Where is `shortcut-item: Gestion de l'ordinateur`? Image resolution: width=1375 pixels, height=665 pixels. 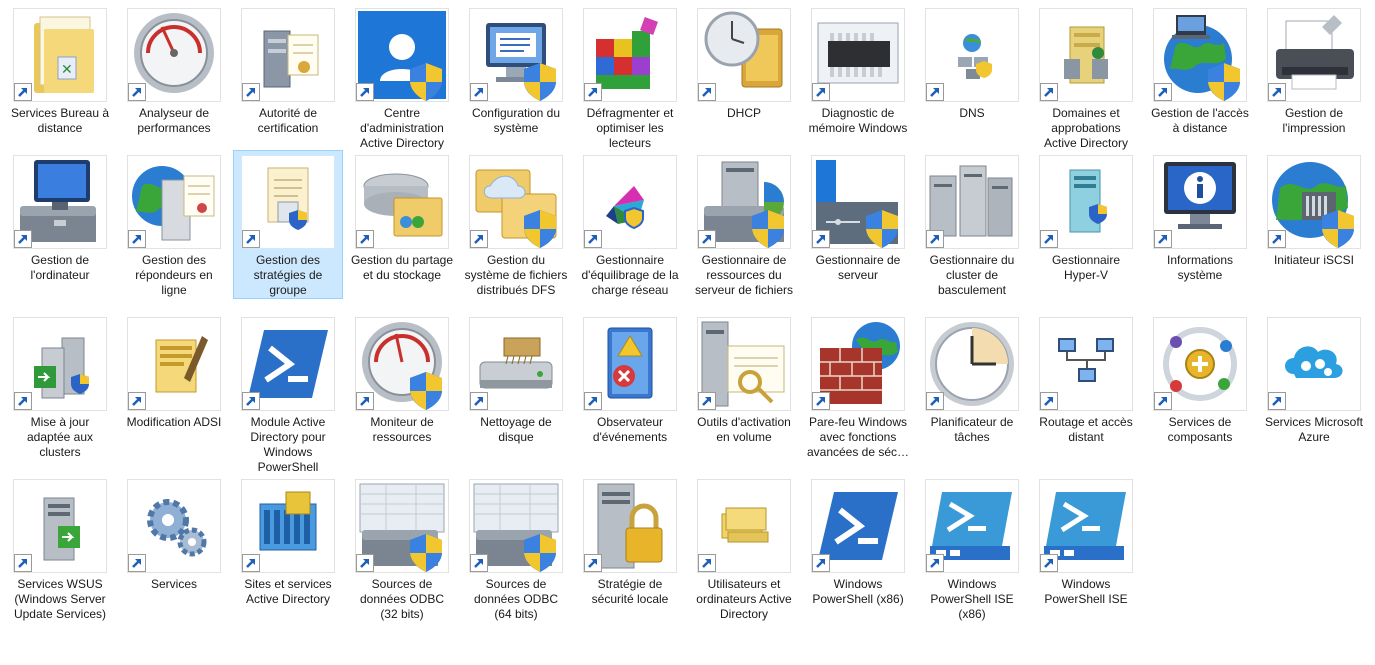 shortcut-item: Gestion de l'ordinateur is located at coordinates (60, 217).